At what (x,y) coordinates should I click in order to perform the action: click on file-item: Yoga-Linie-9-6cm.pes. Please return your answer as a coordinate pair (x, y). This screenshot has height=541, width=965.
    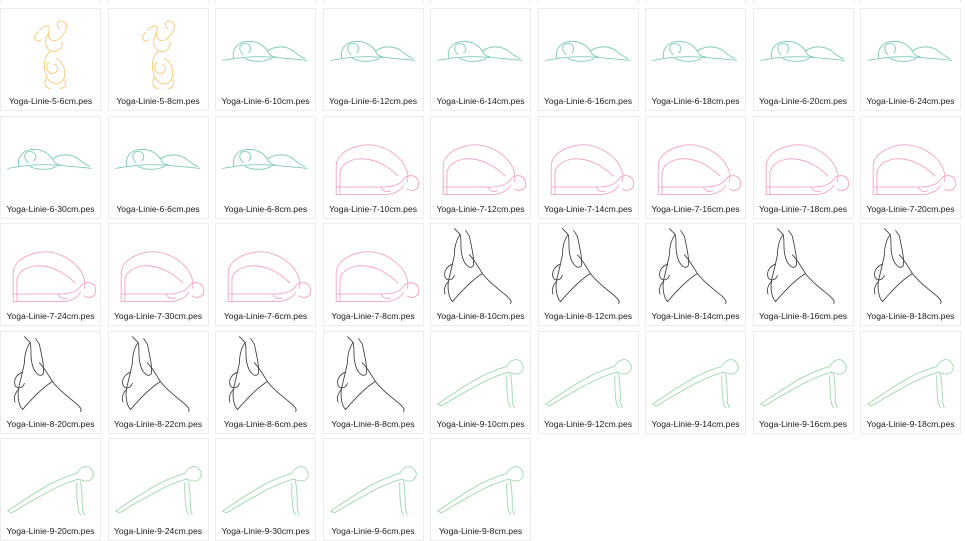
    Looking at the image, I should click on (373, 489).